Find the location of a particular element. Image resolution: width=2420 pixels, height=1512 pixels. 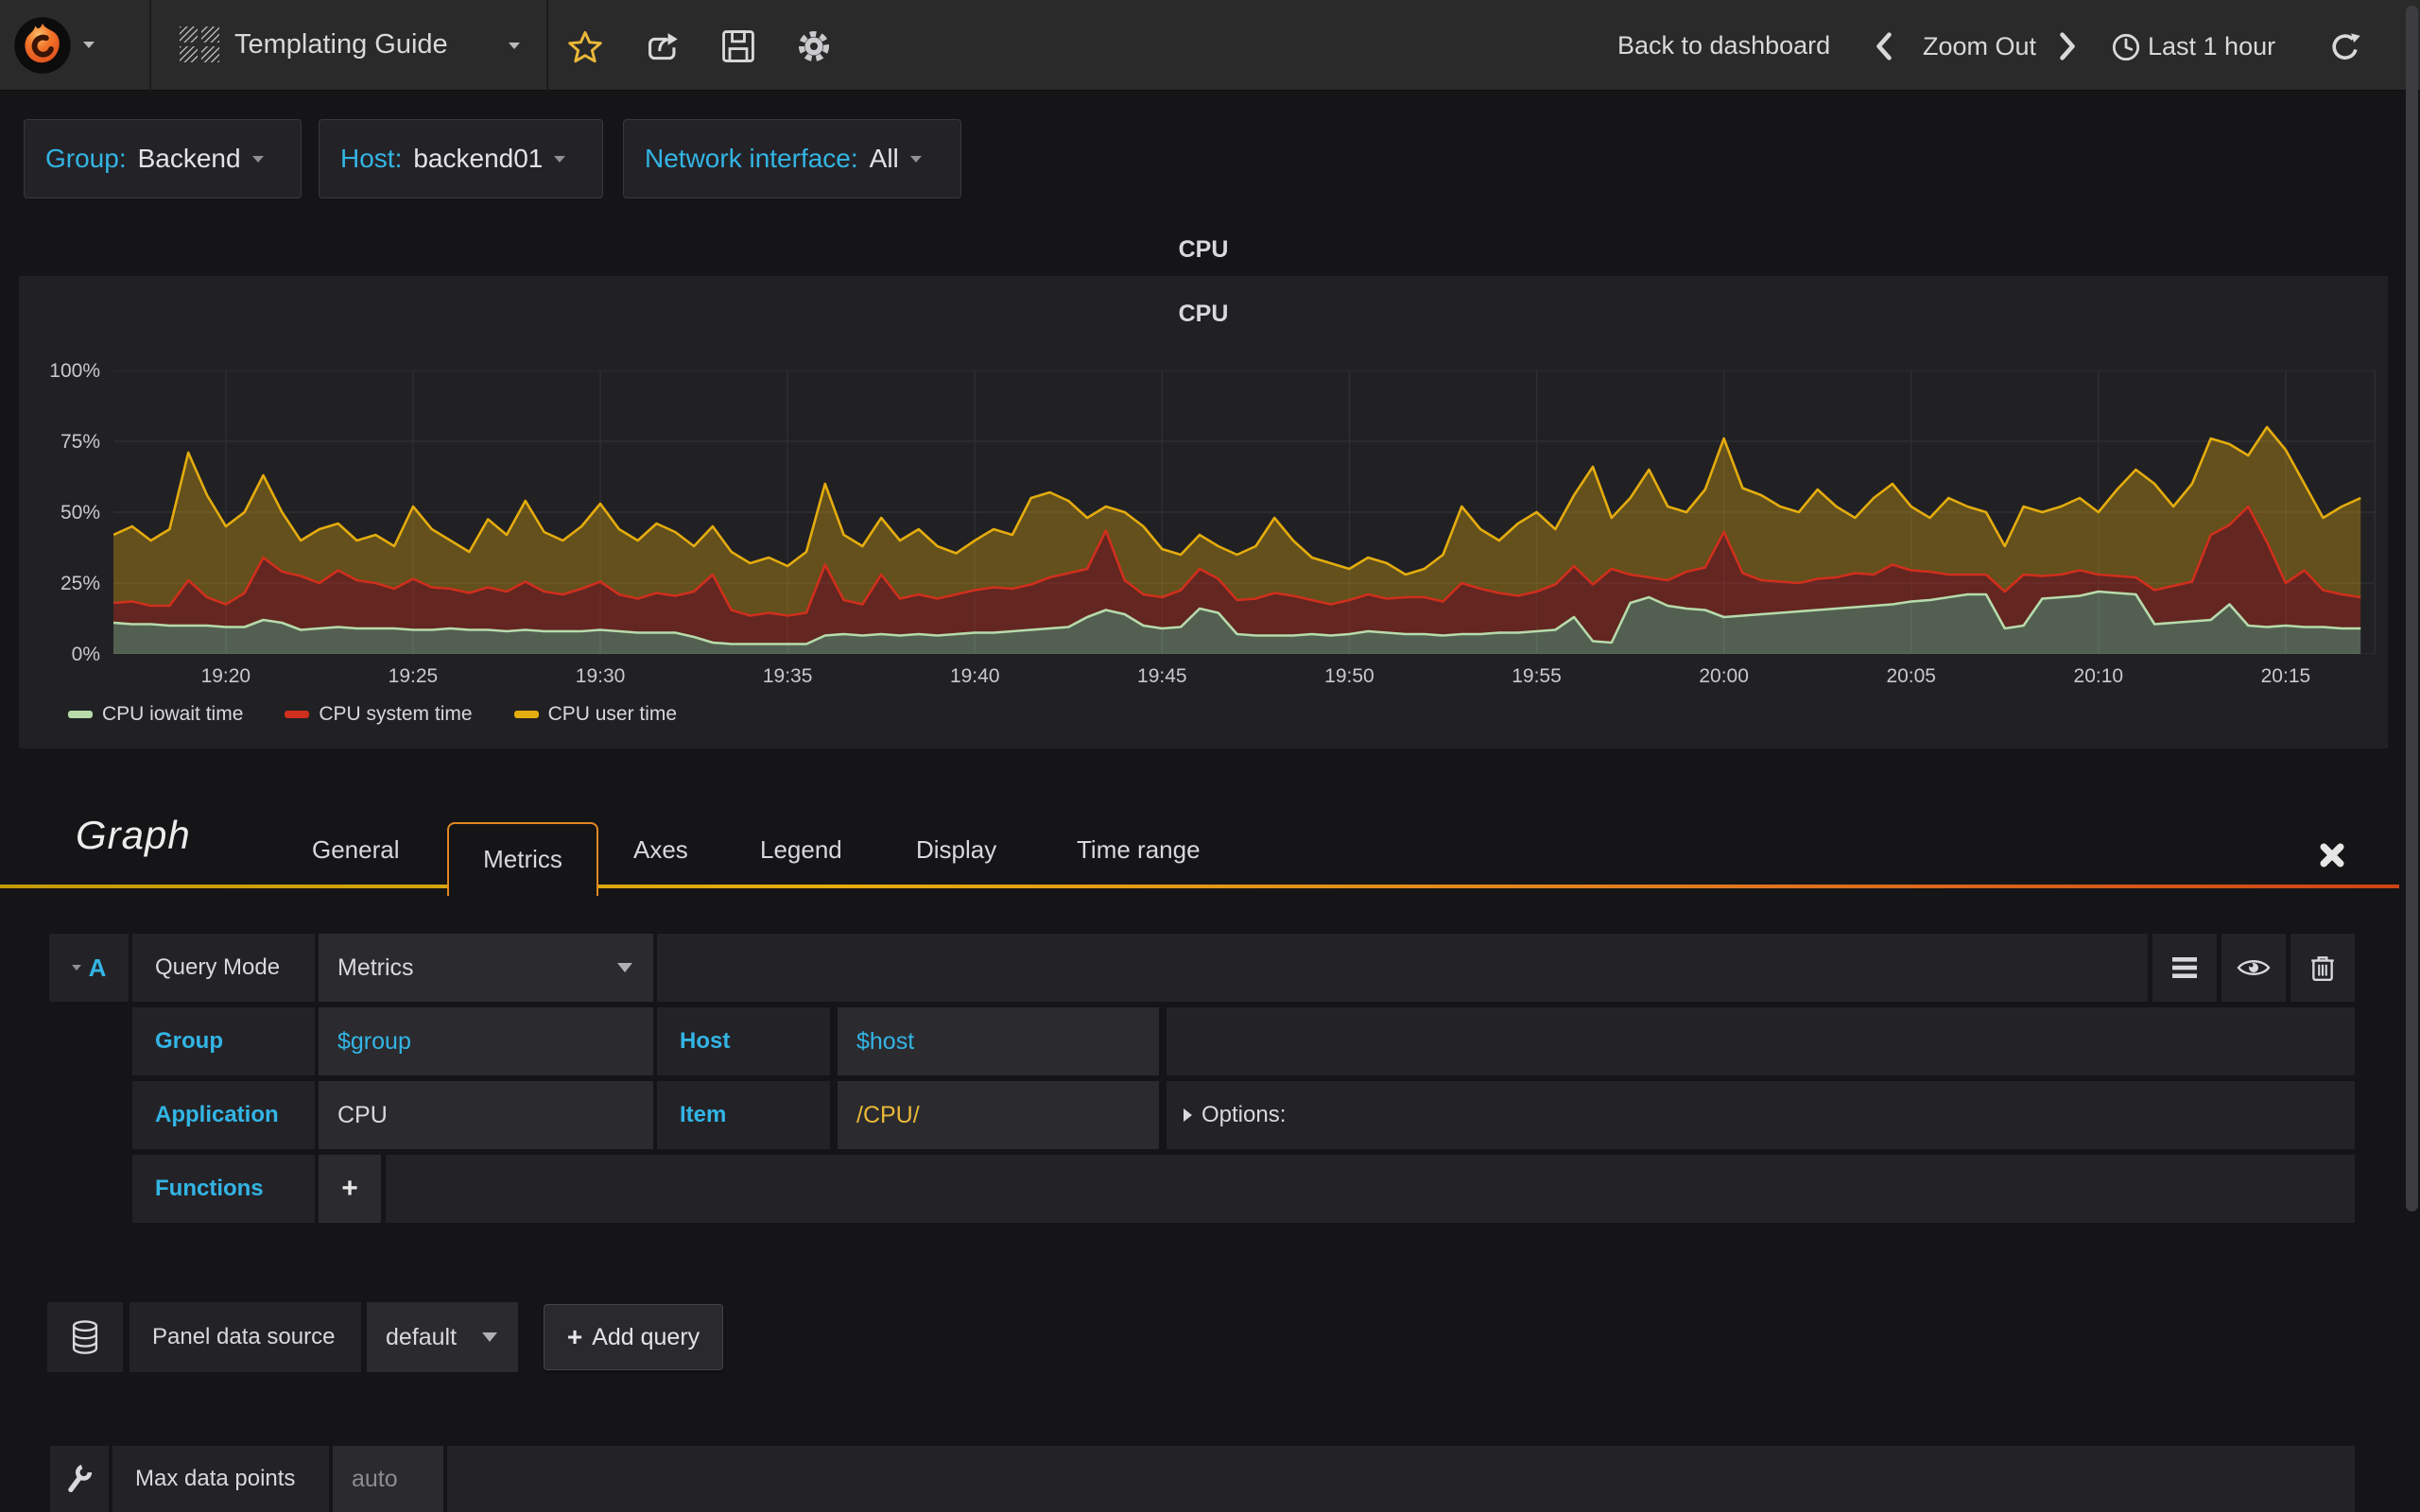

star-icon is located at coordinates (585, 47).